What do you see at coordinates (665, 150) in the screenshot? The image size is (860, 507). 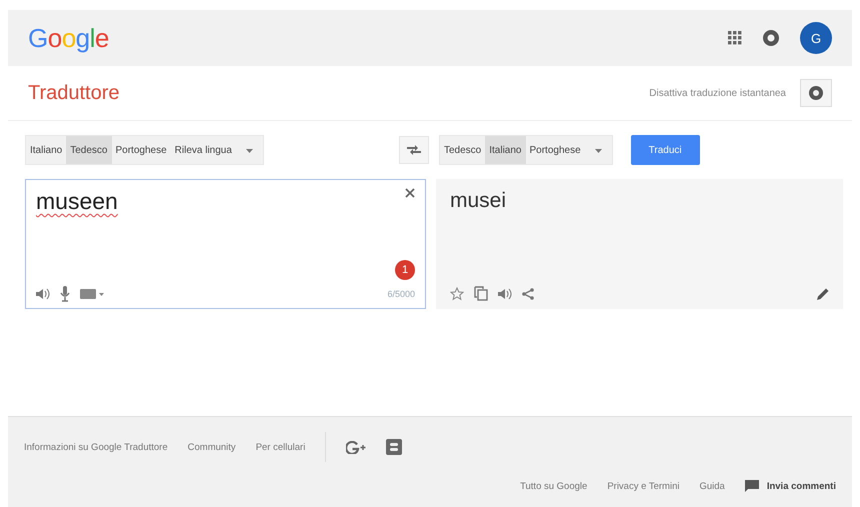 I see `translate-button: Traduci` at bounding box center [665, 150].